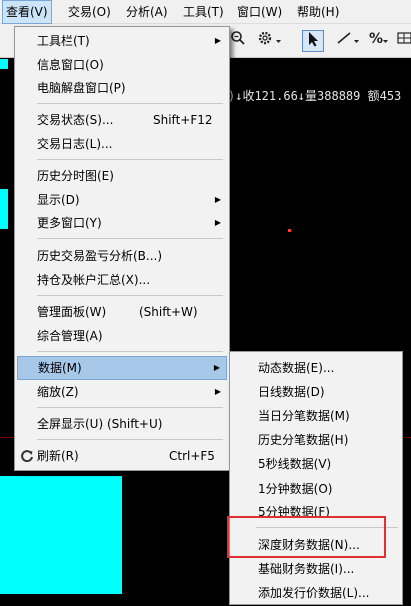 This screenshot has height=606, width=411. What do you see at coordinates (4, 64) in the screenshot?
I see `chart-marker` at bounding box center [4, 64].